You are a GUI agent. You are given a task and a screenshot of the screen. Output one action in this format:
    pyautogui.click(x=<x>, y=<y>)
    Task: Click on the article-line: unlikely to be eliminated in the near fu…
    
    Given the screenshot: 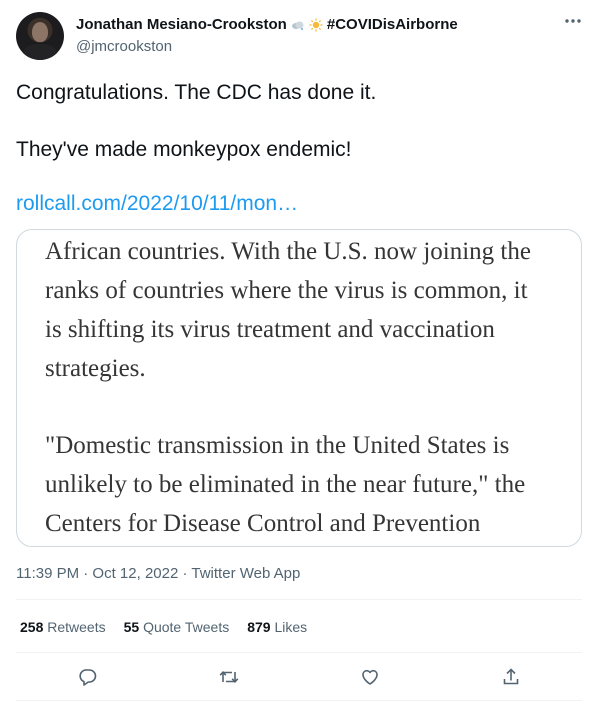 What is the action you would take?
    pyautogui.click(x=285, y=484)
    